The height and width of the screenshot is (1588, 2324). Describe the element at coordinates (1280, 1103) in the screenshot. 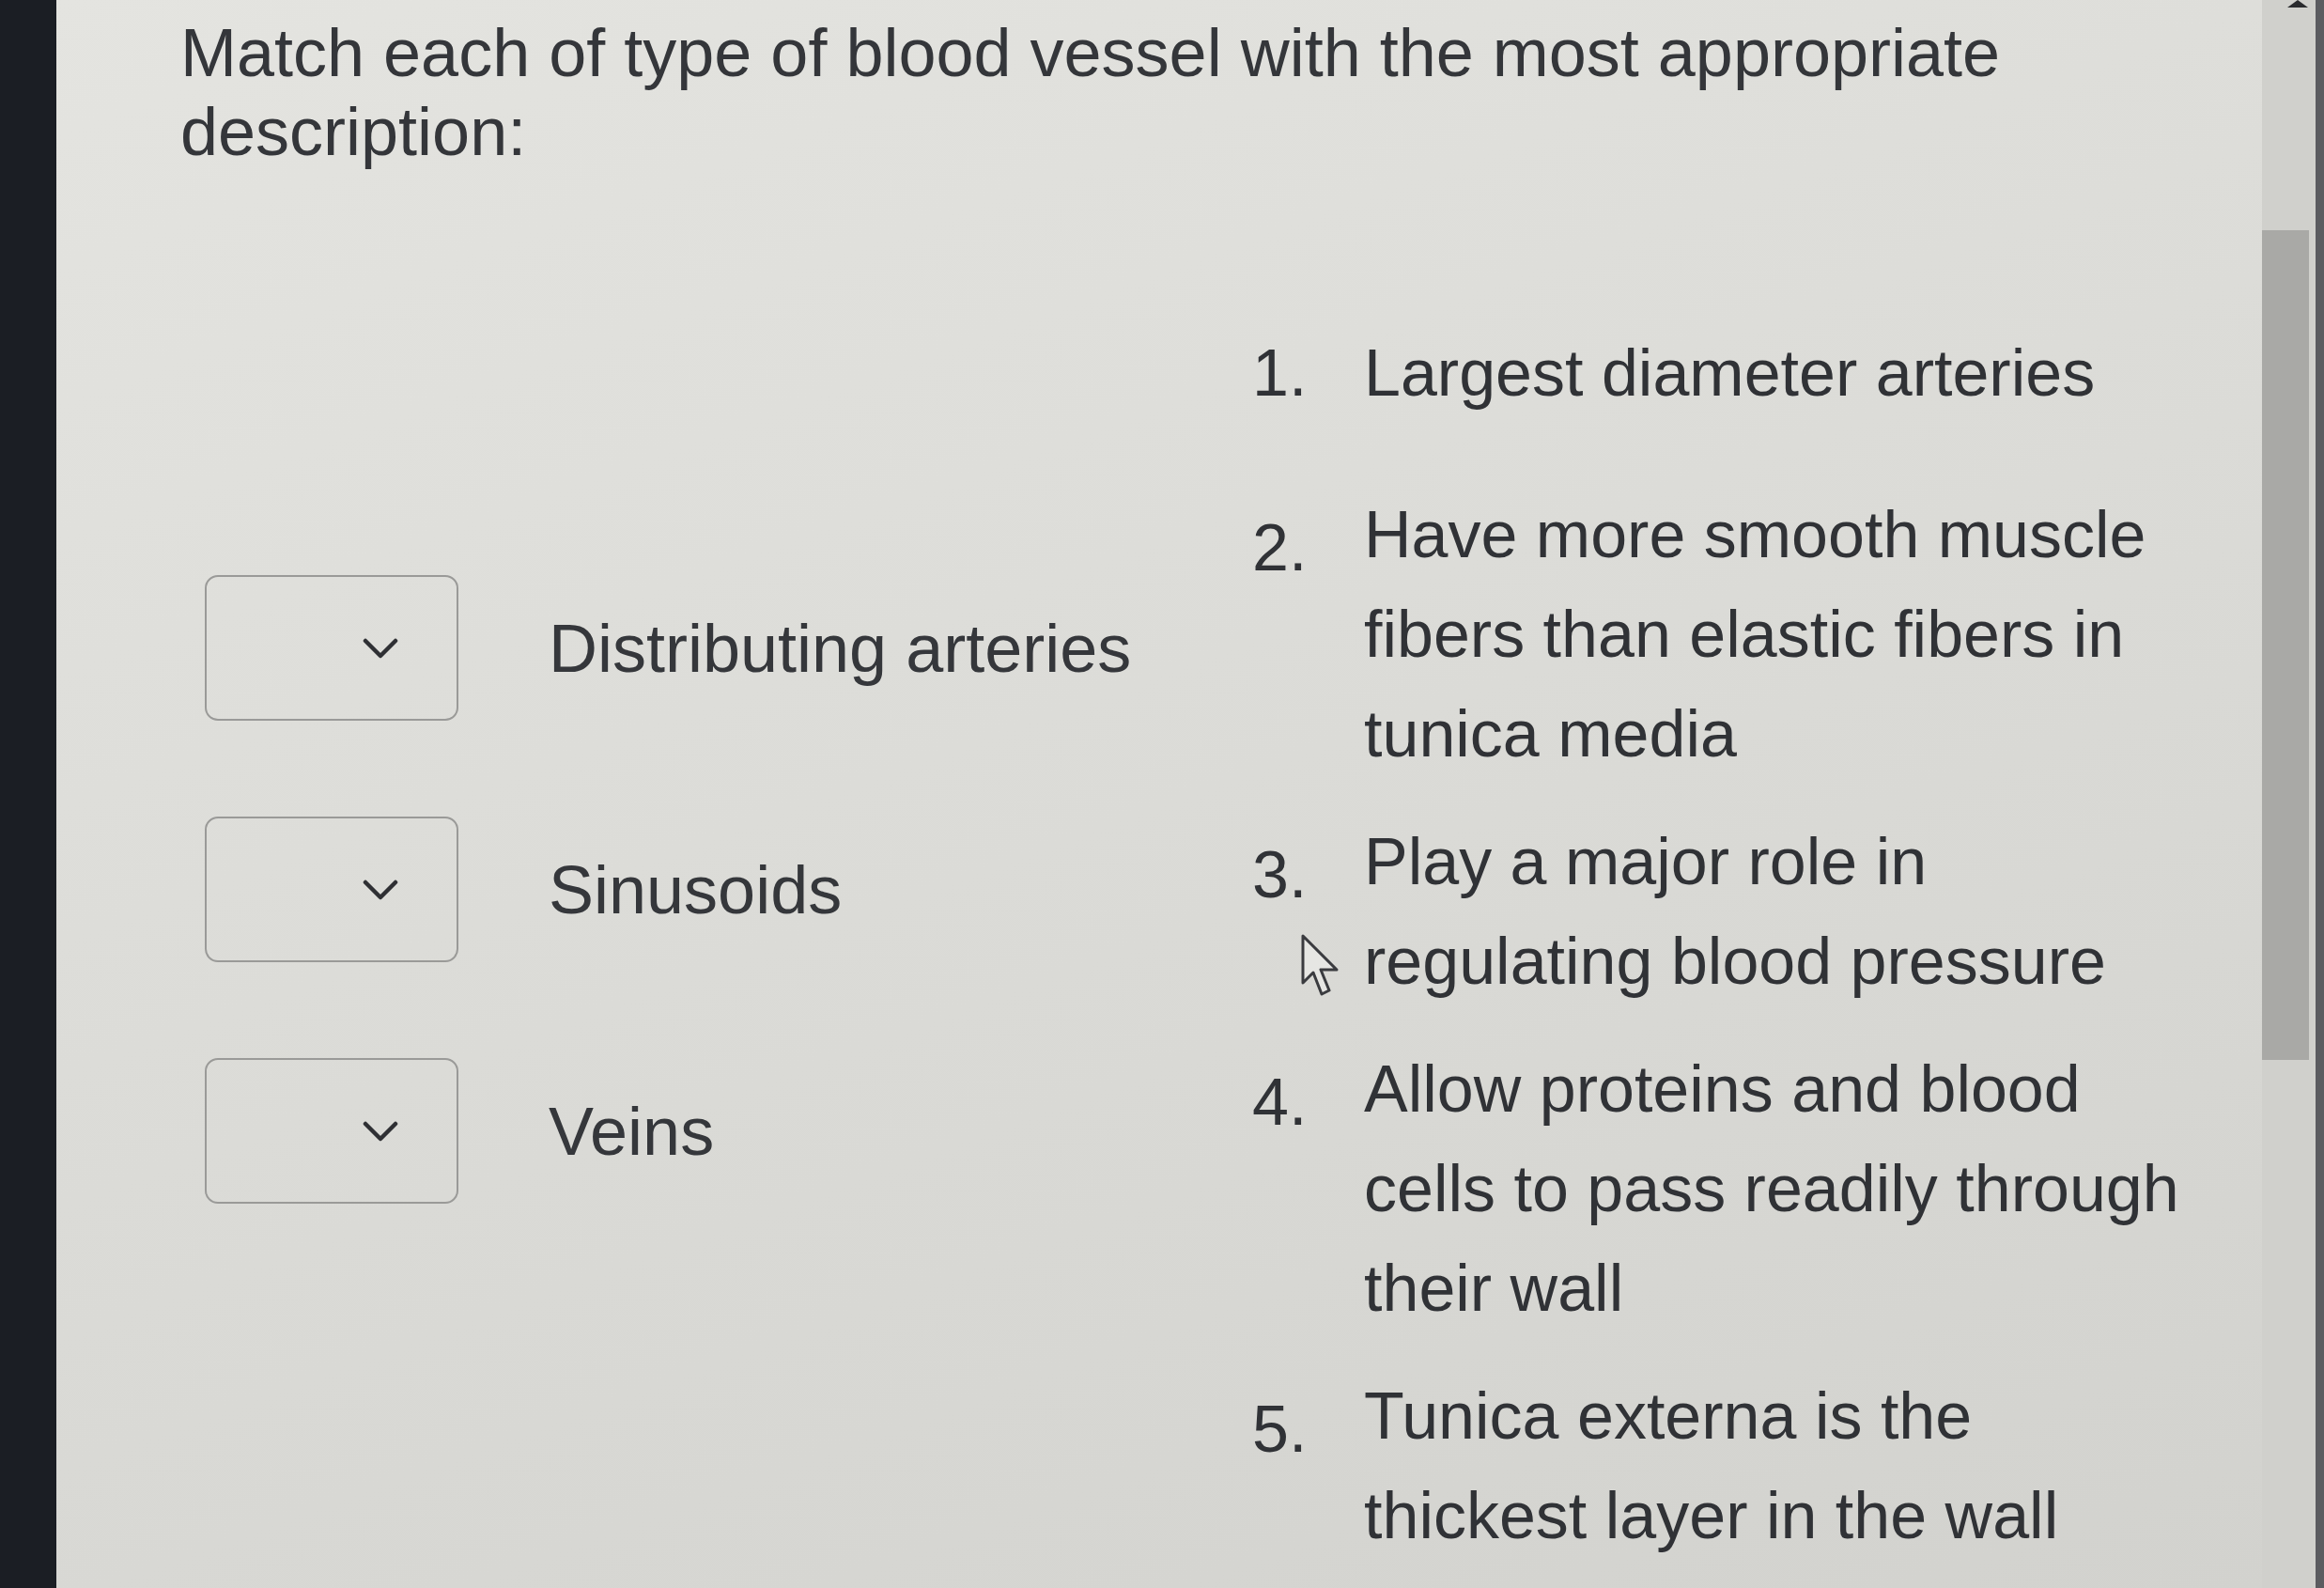

I see `item-number: 4.` at that location.